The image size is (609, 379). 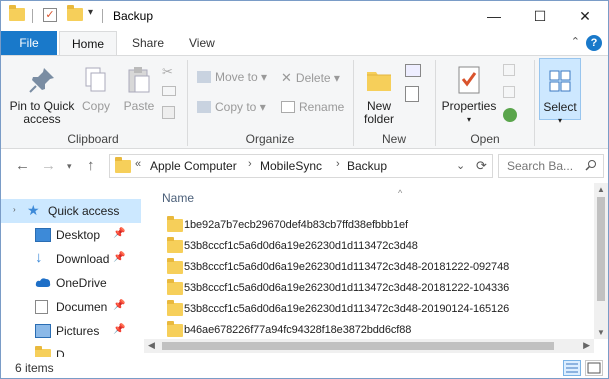 I want to click on nav-item-pictures: Pictures 📌, so click(x=71, y=331).